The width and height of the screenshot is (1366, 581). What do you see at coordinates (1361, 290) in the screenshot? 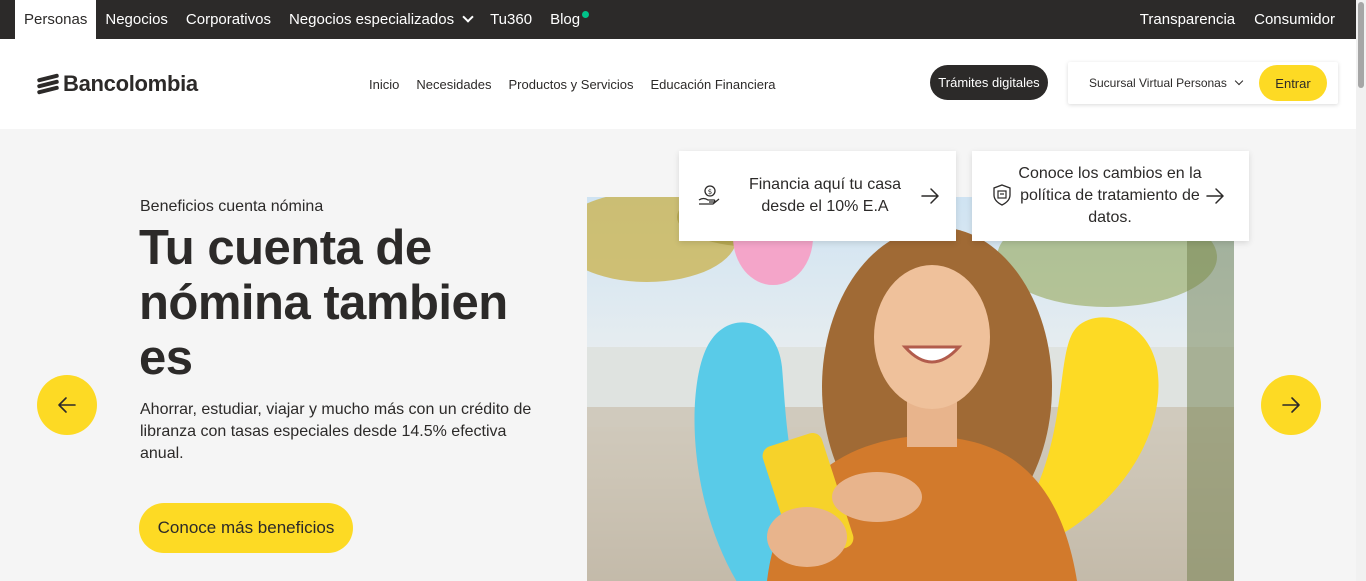
I see `page-scrollbar` at bounding box center [1361, 290].